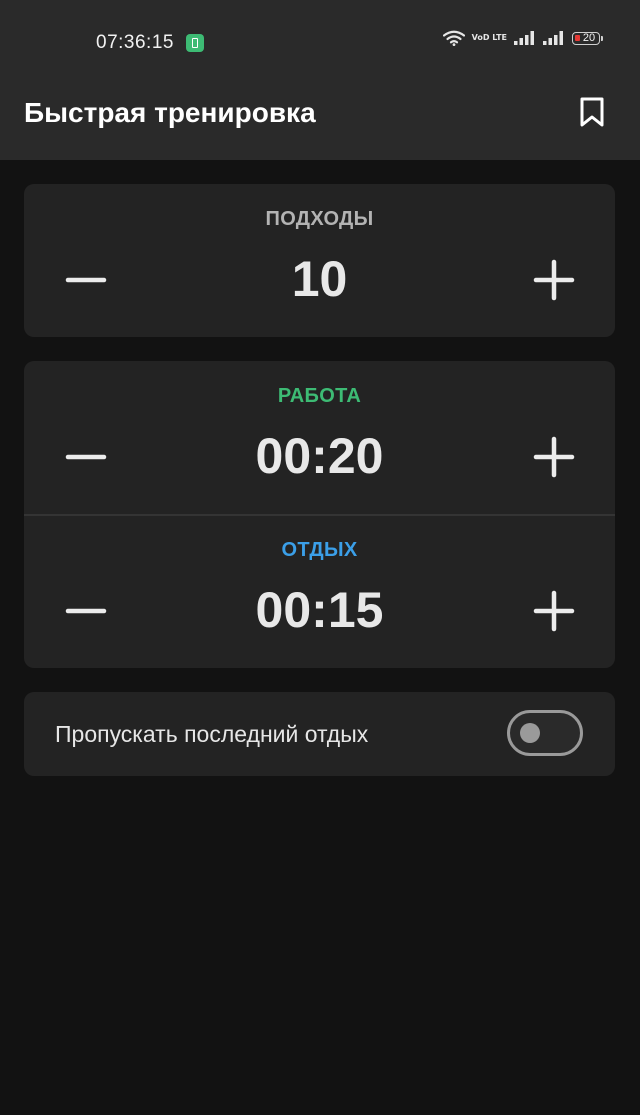  Describe the element at coordinates (489, 37) in the screenshot. I see `volte-indicator: VoD LTE` at that location.